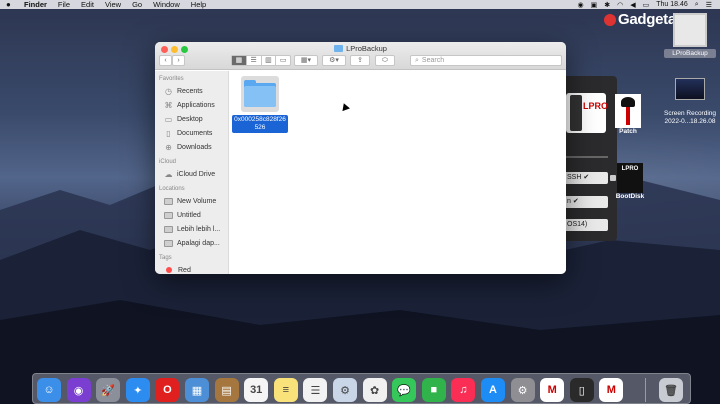 Image resolution: width=720 pixels, height=404 pixels. Describe the element at coordinates (374, 390) in the screenshot. I see `photos-icon: ✿` at that location.